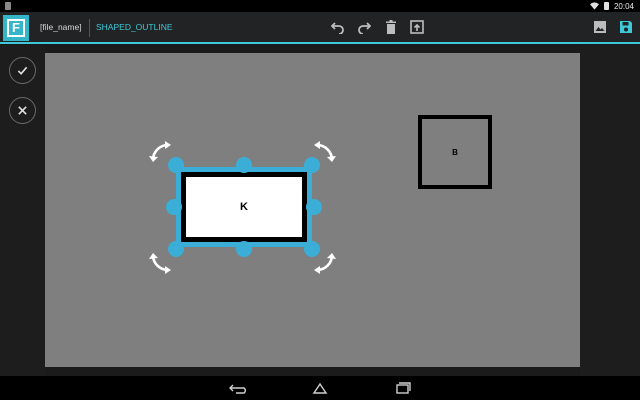  I want to click on back-icon, so click(237, 389).